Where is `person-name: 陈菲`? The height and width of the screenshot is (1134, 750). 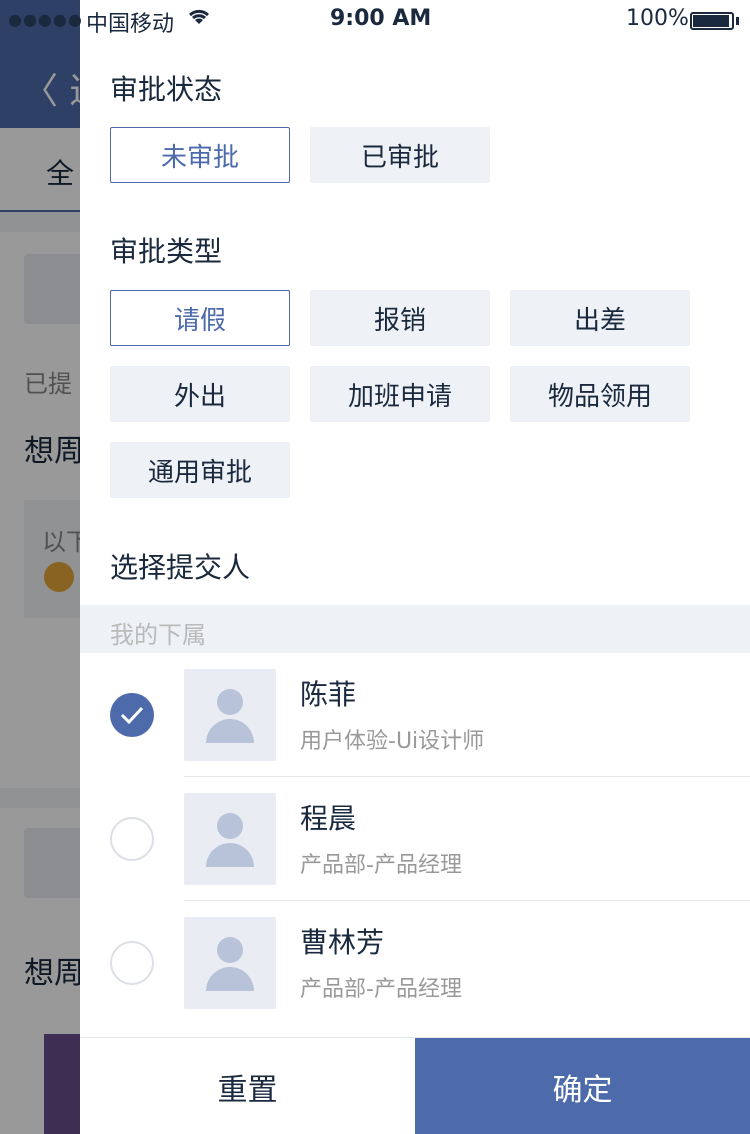 person-name: 陈菲 is located at coordinates (328, 694).